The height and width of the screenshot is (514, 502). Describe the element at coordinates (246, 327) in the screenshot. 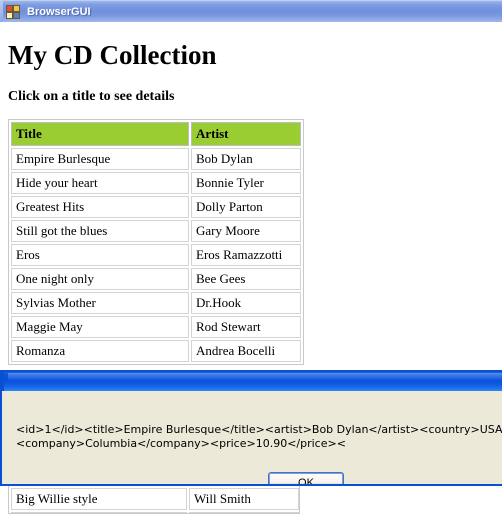

I see `cell-artist: Rod Stewart` at that location.